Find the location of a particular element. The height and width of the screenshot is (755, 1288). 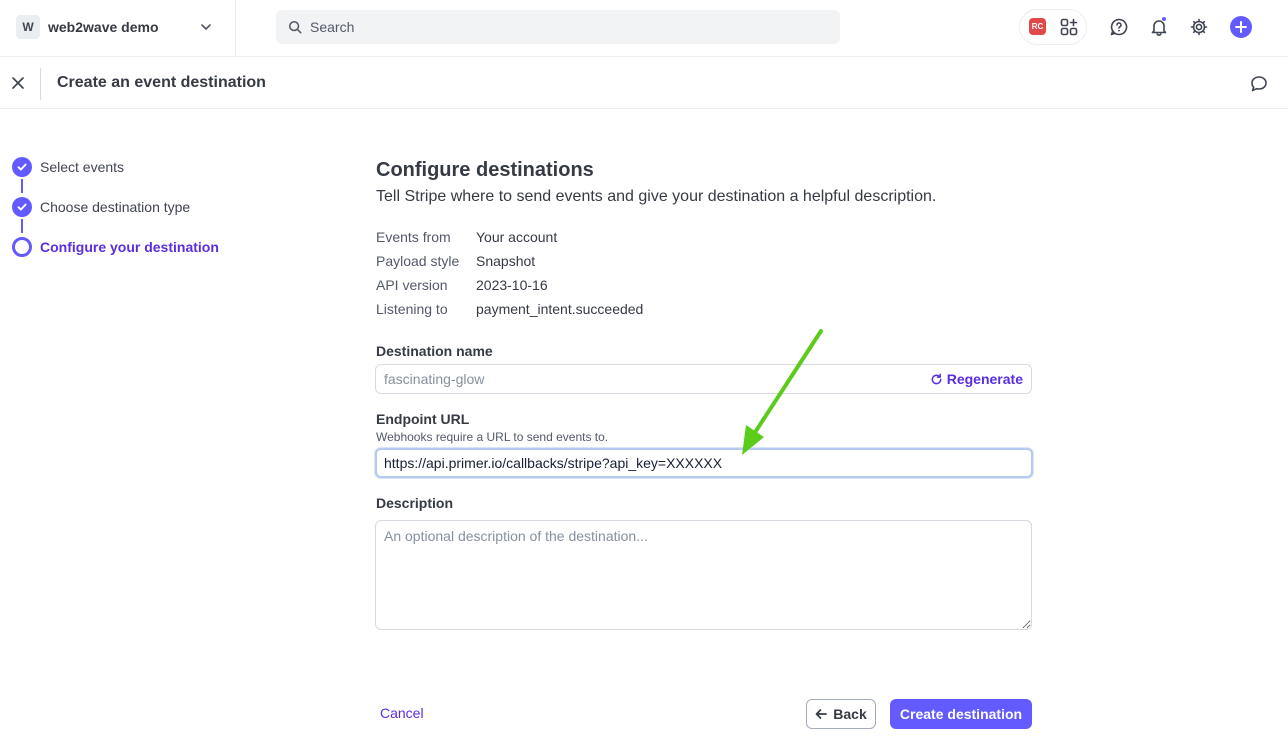

app-badge-icon: RC is located at coordinates (1037, 26).